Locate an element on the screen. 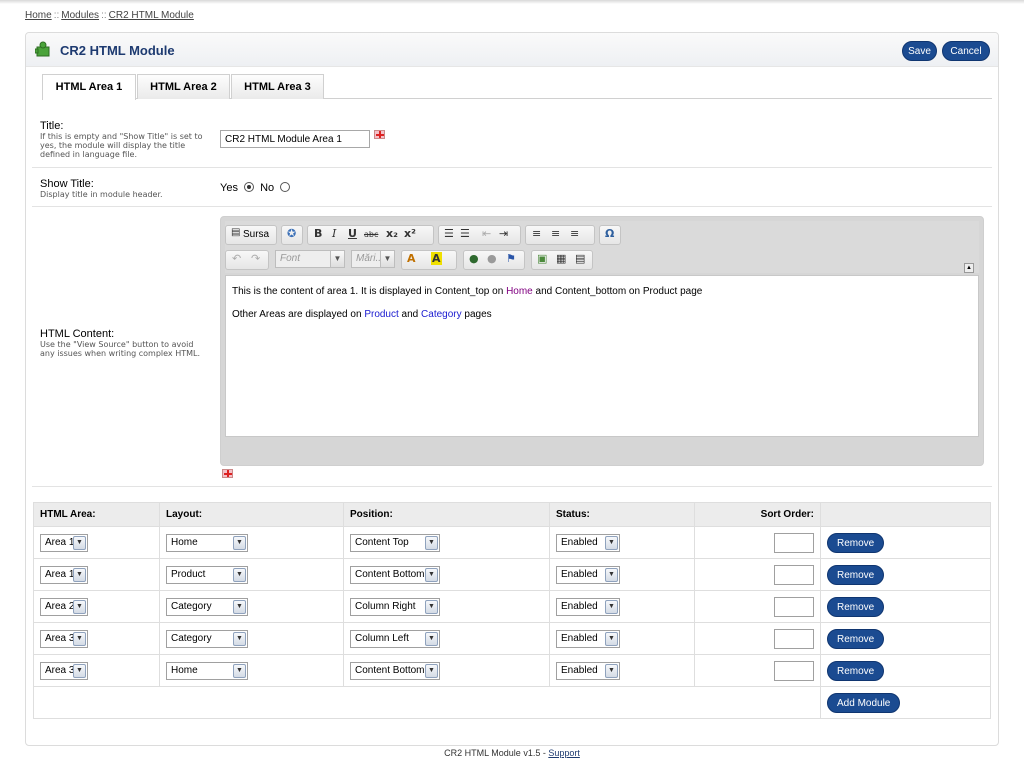 The height and width of the screenshot is (766, 1024). yes-radio is located at coordinates (249, 187).